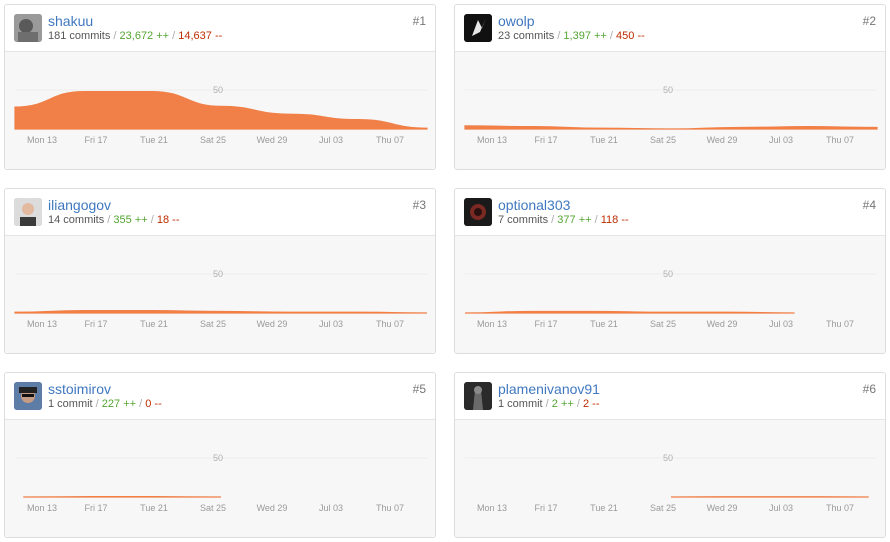 The height and width of the screenshot is (542, 890). I want to click on username-link: iliangogov, so click(79, 205).